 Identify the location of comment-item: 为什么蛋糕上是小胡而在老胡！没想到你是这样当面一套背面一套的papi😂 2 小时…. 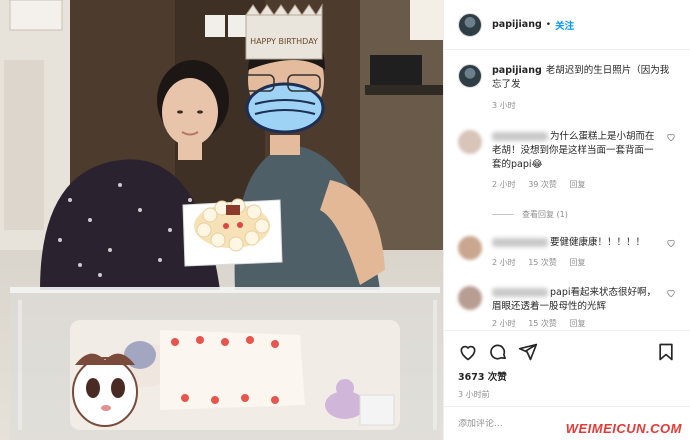
(567, 161).